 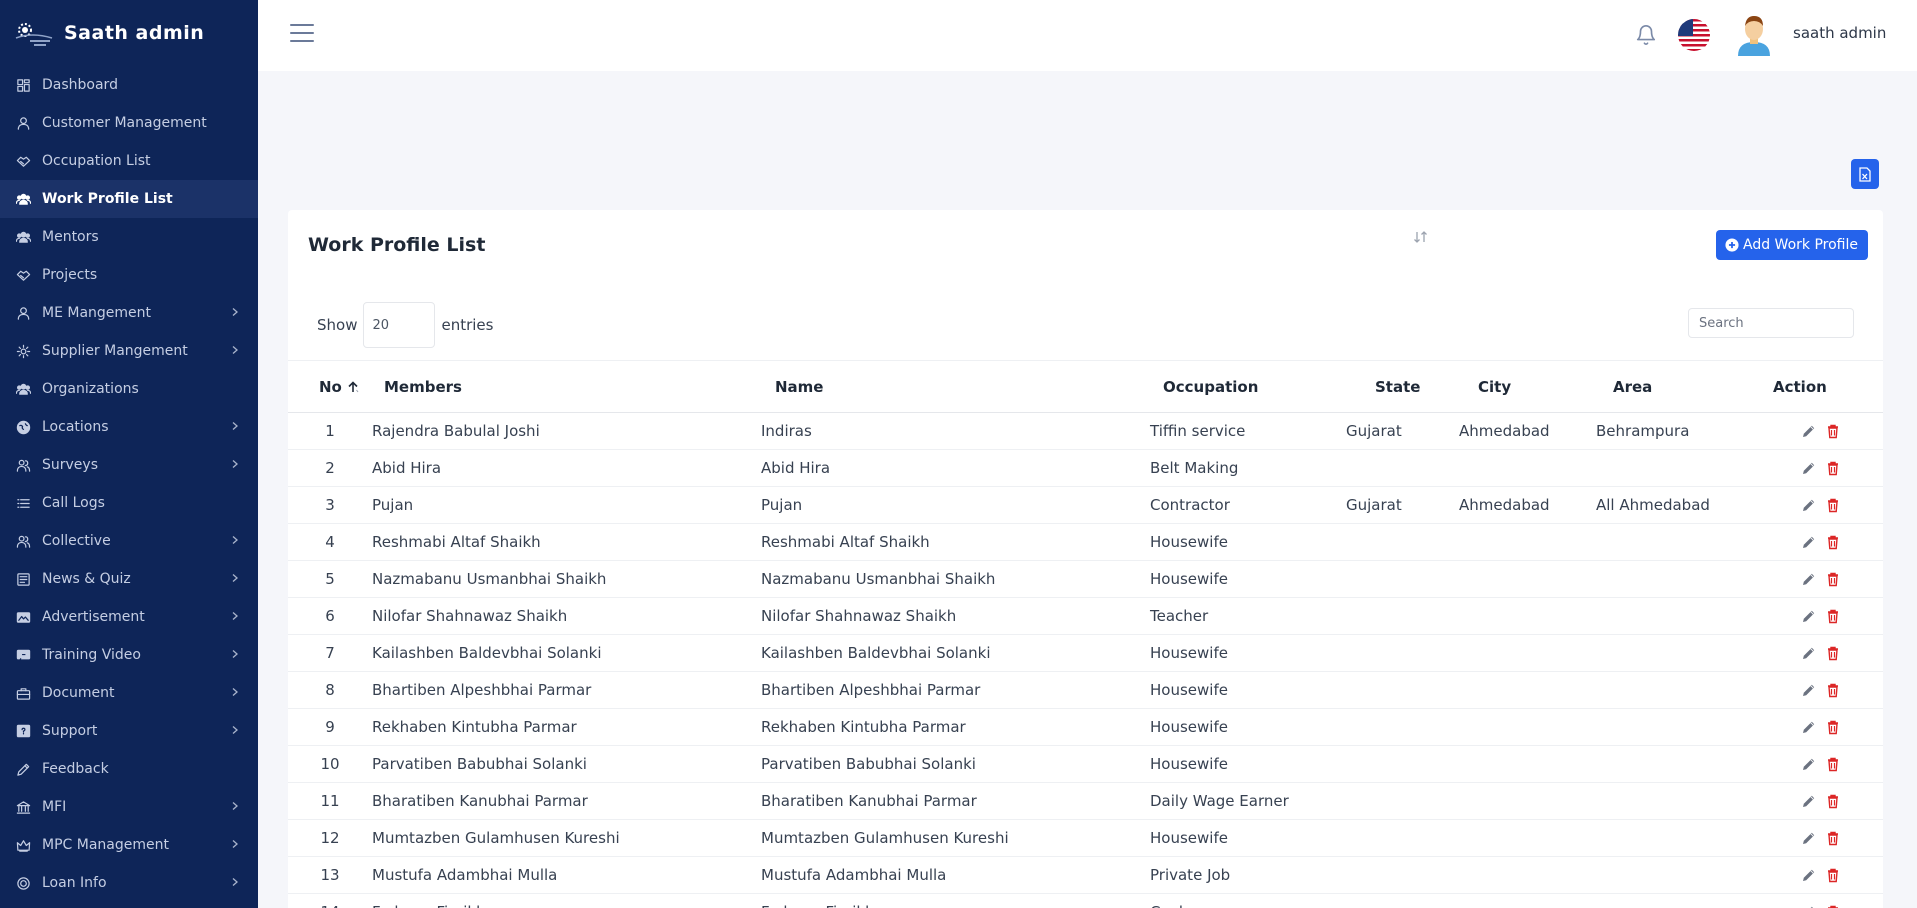 What do you see at coordinates (399, 325) in the screenshot?
I see `entries-per-page-input` at bounding box center [399, 325].